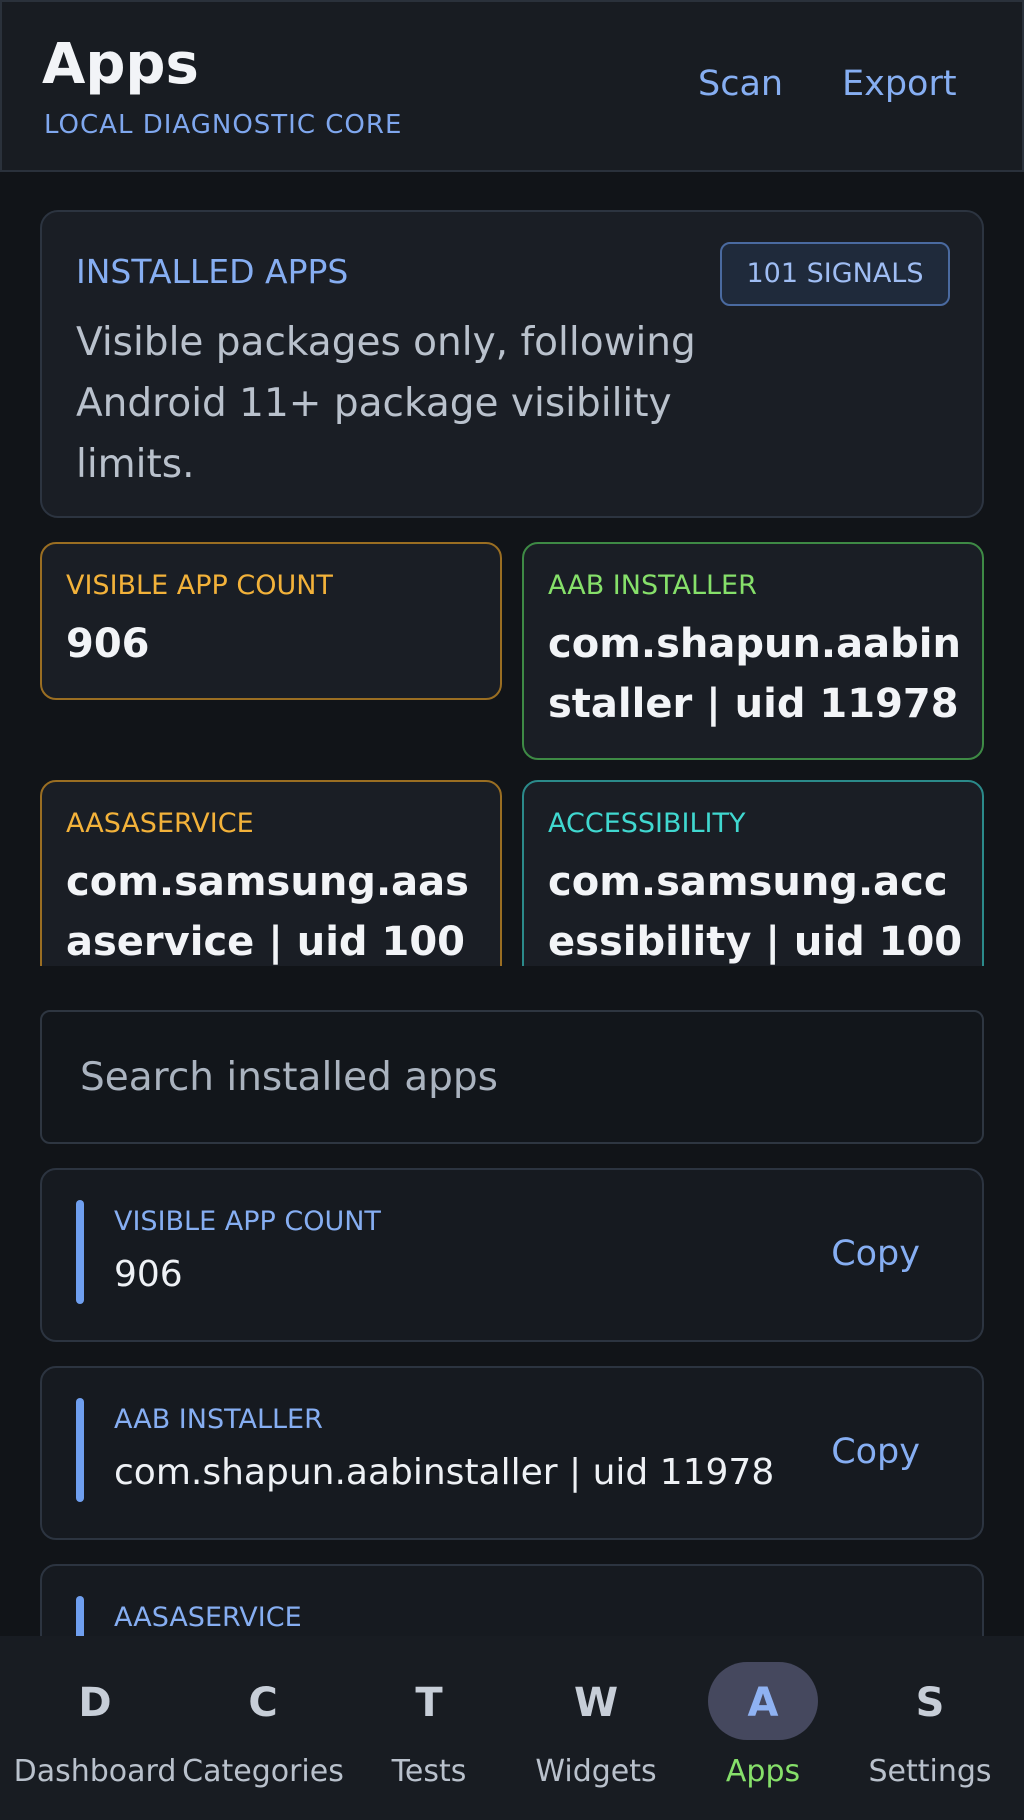  What do you see at coordinates (596, 1703) in the screenshot?
I see `widgets-icon: W` at bounding box center [596, 1703].